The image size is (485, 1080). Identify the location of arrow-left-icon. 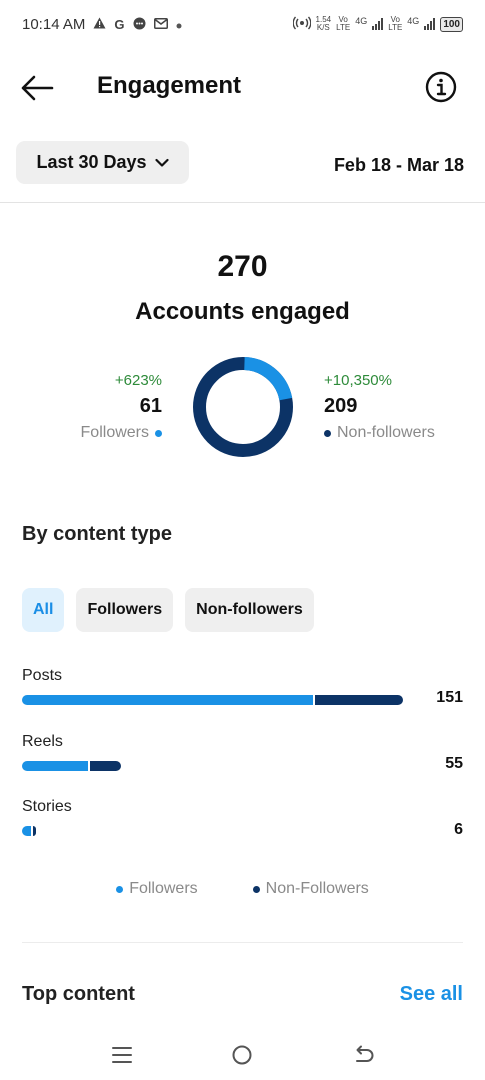
(37, 88).